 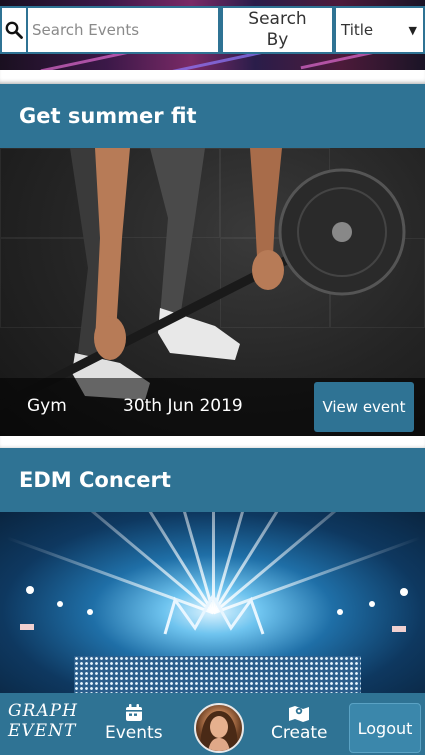 What do you see at coordinates (212, 77) in the screenshot?
I see `divider` at bounding box center [212, 77].